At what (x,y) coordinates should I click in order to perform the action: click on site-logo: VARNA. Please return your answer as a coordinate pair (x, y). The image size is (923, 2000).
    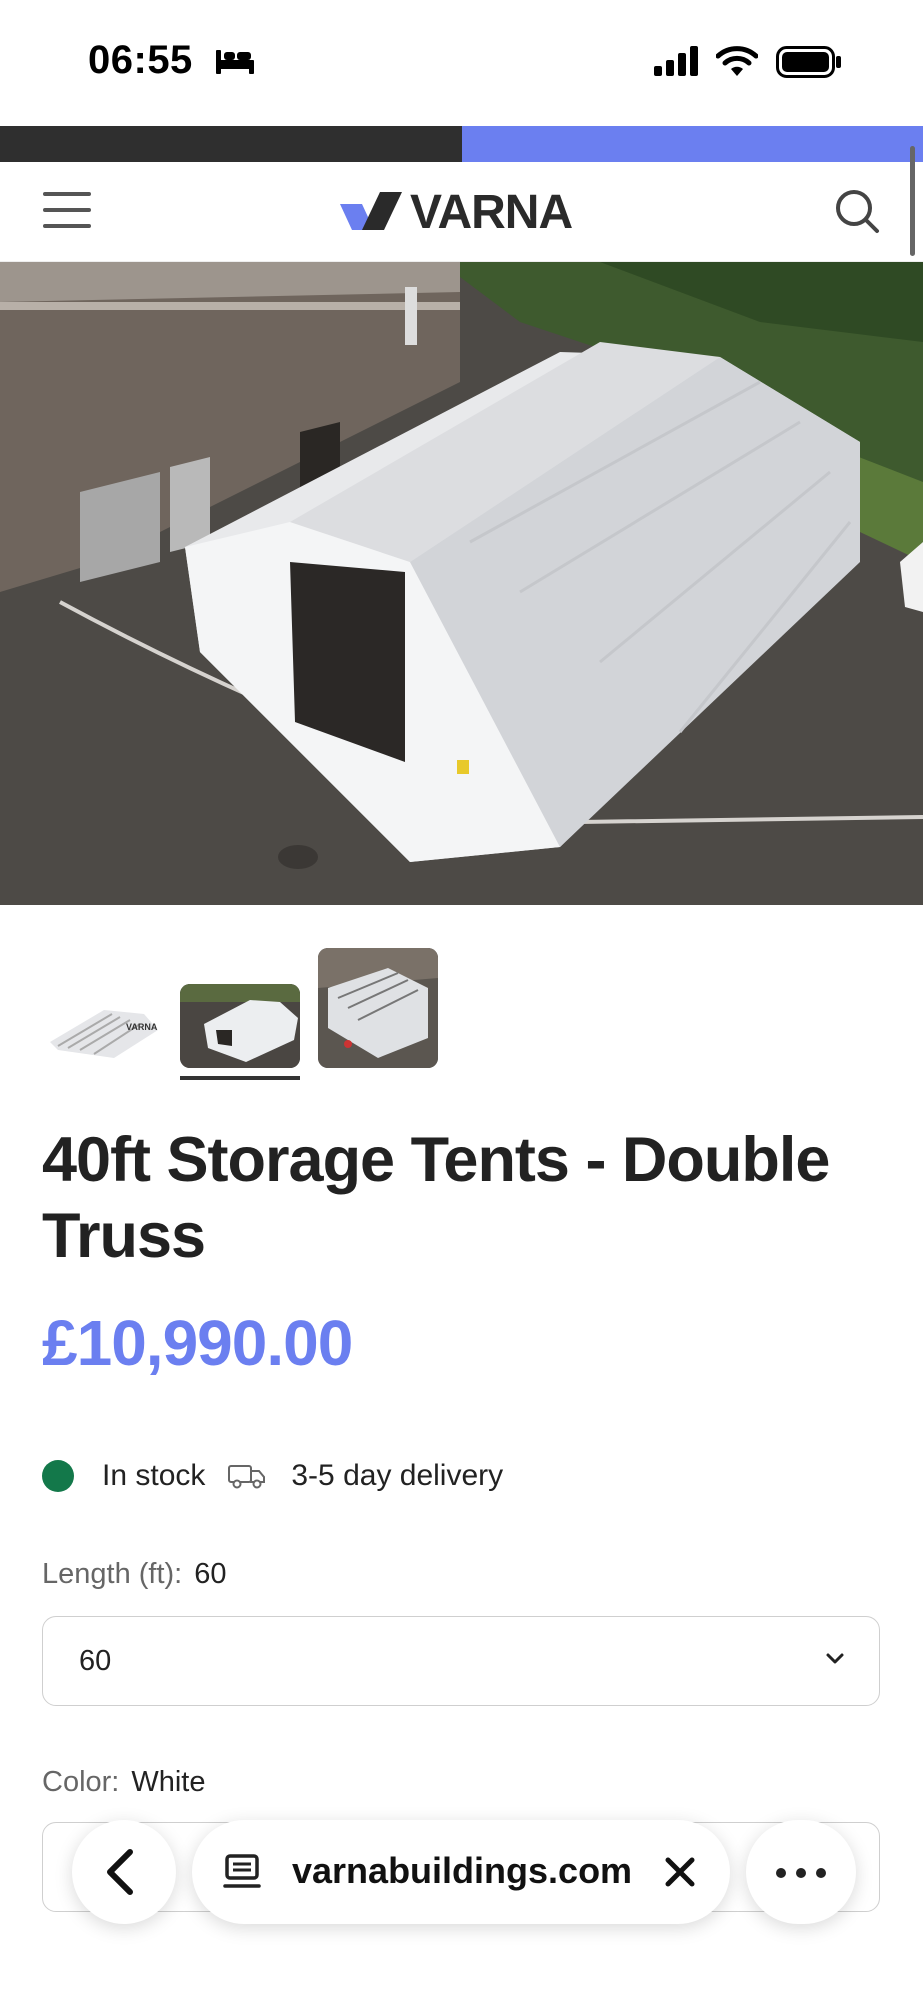
    Looking at the image, I should click on (456, 212).